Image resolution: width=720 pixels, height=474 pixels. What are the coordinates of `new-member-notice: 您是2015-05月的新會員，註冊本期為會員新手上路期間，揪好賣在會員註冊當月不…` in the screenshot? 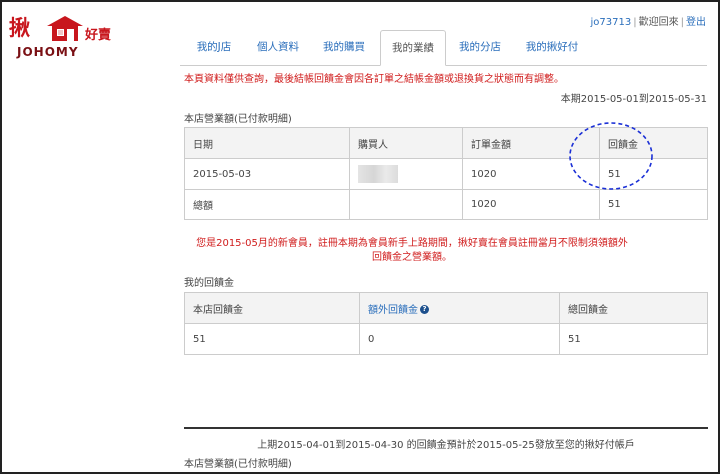 It's located at (412, 250).